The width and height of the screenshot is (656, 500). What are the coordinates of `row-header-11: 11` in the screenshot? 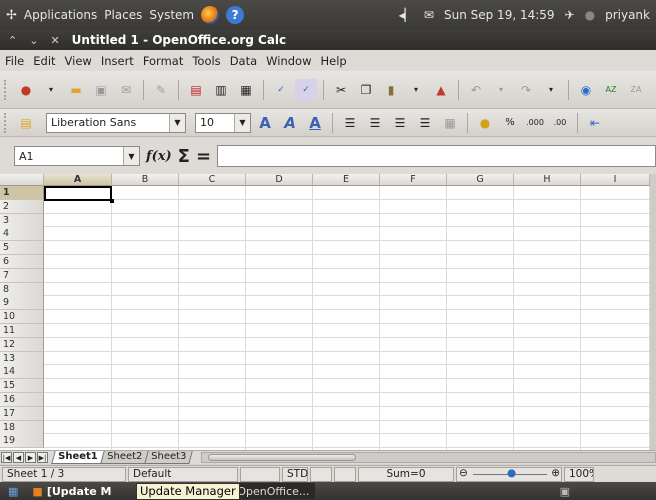 It's located at (22, 331).